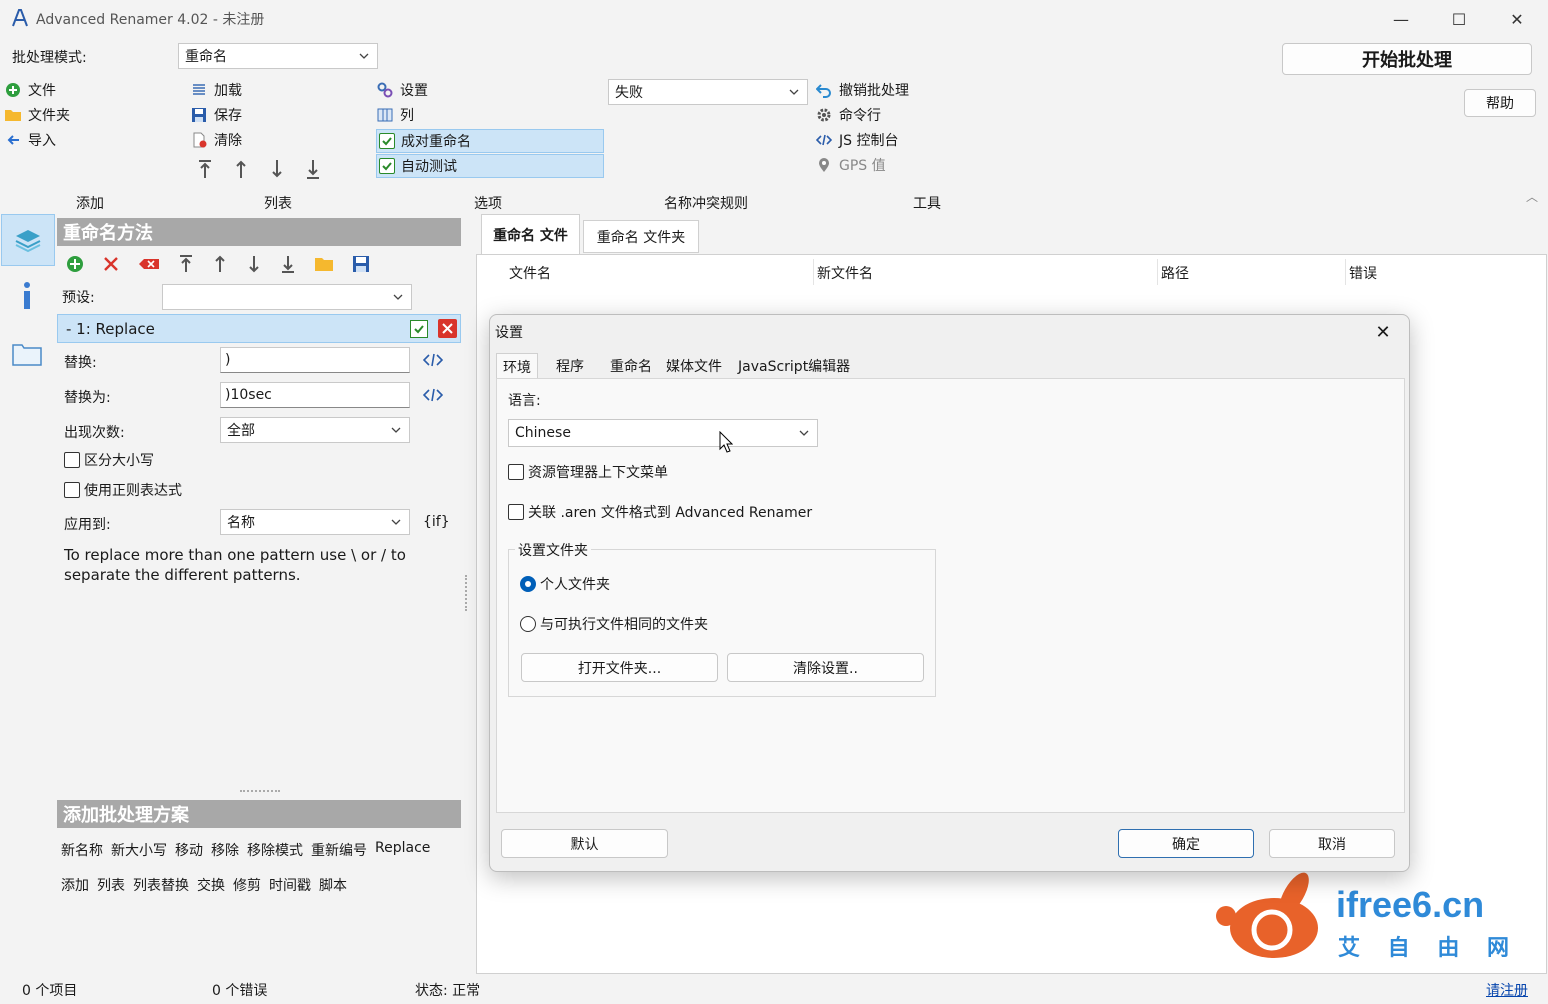 This screenshot has height=1004, width=1548. I want to click on replace-input: ), so click(315, 360).